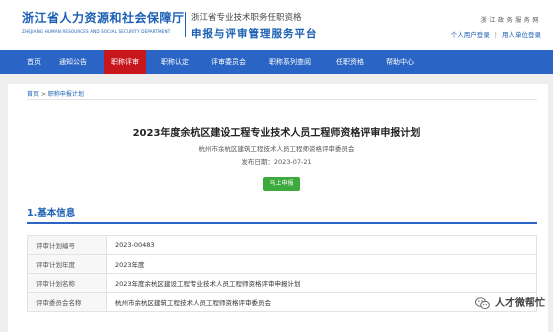 Image resolution: width=553 pixels, height=332 pixels. Describe the element at coordinates (67, 283) in the screenshot. I see `row-label: 评审计划名称` at that location.